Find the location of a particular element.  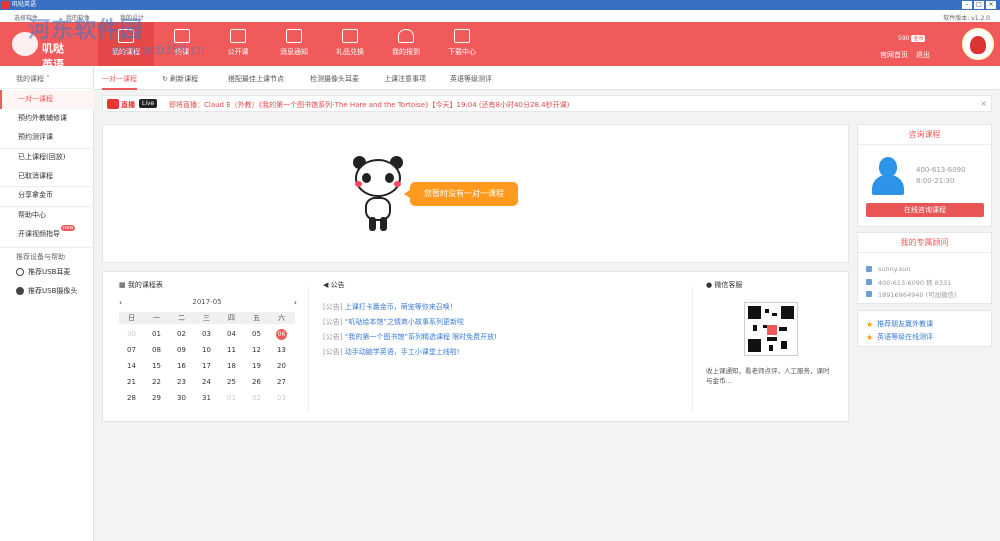

calendar-day: 14 is located at coordinates (131, 366).